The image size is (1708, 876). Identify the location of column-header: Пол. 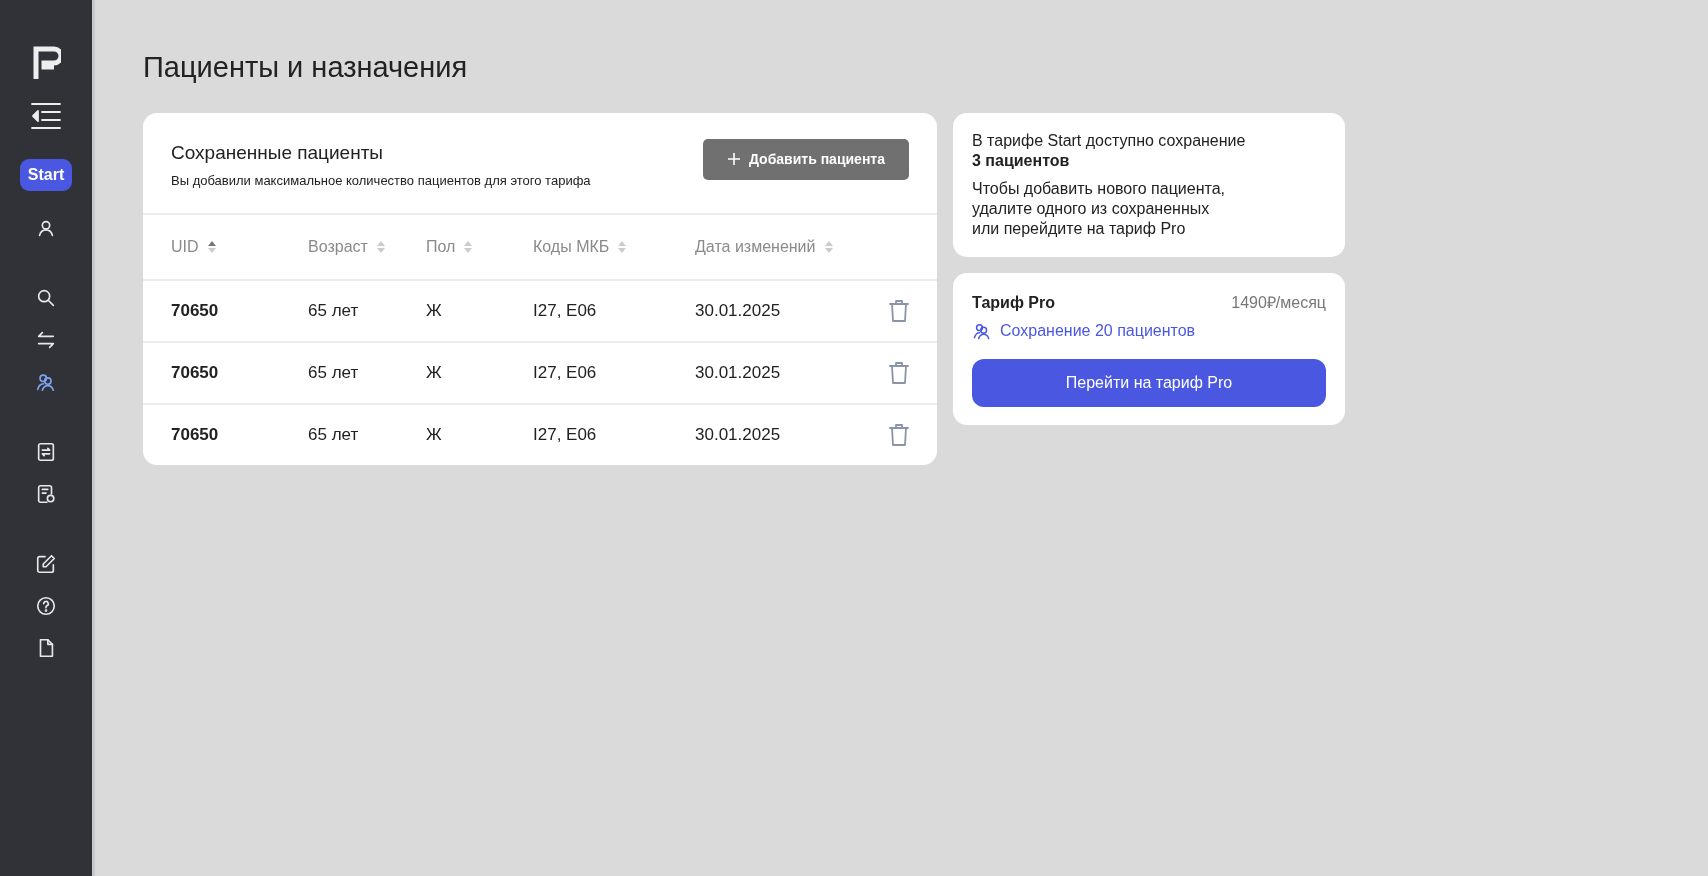
(441, 246).